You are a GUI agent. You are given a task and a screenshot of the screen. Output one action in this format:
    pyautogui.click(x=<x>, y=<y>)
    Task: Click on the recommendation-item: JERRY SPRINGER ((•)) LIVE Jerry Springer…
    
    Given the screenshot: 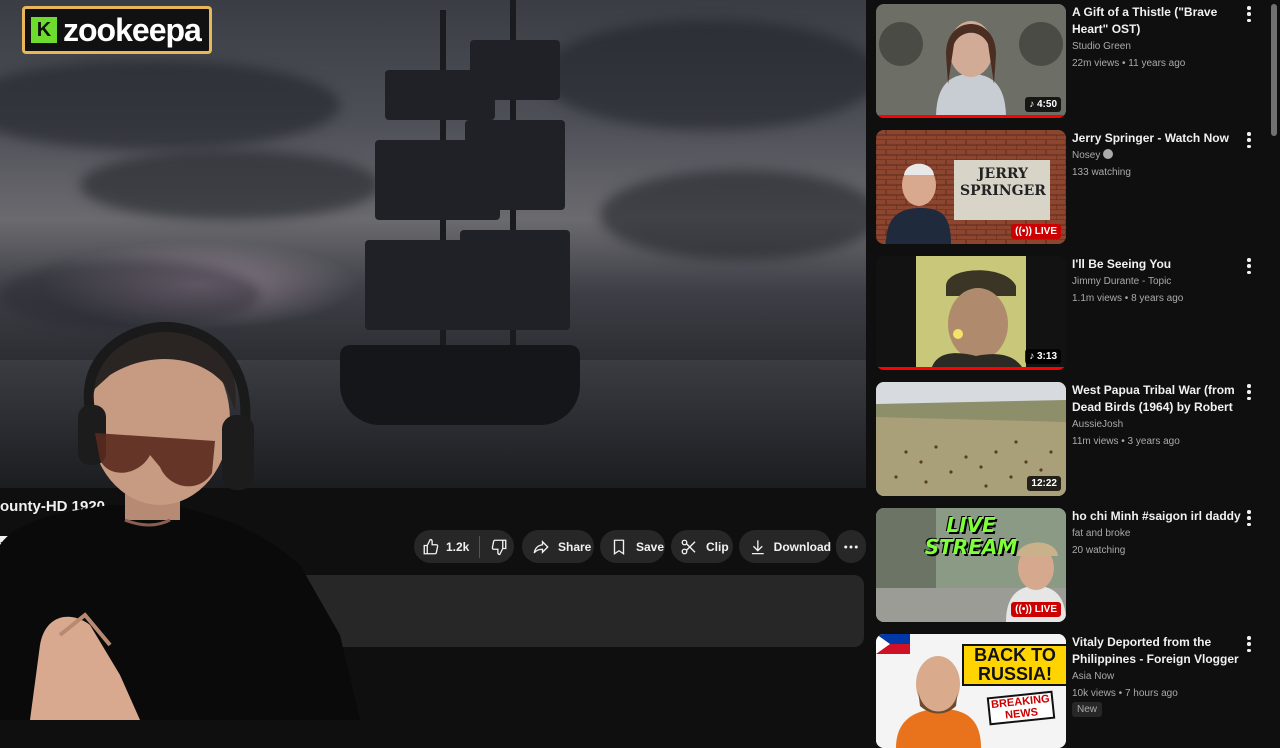 What is the action you would take?
    pyautogui.click(x=1071, y=186)
    